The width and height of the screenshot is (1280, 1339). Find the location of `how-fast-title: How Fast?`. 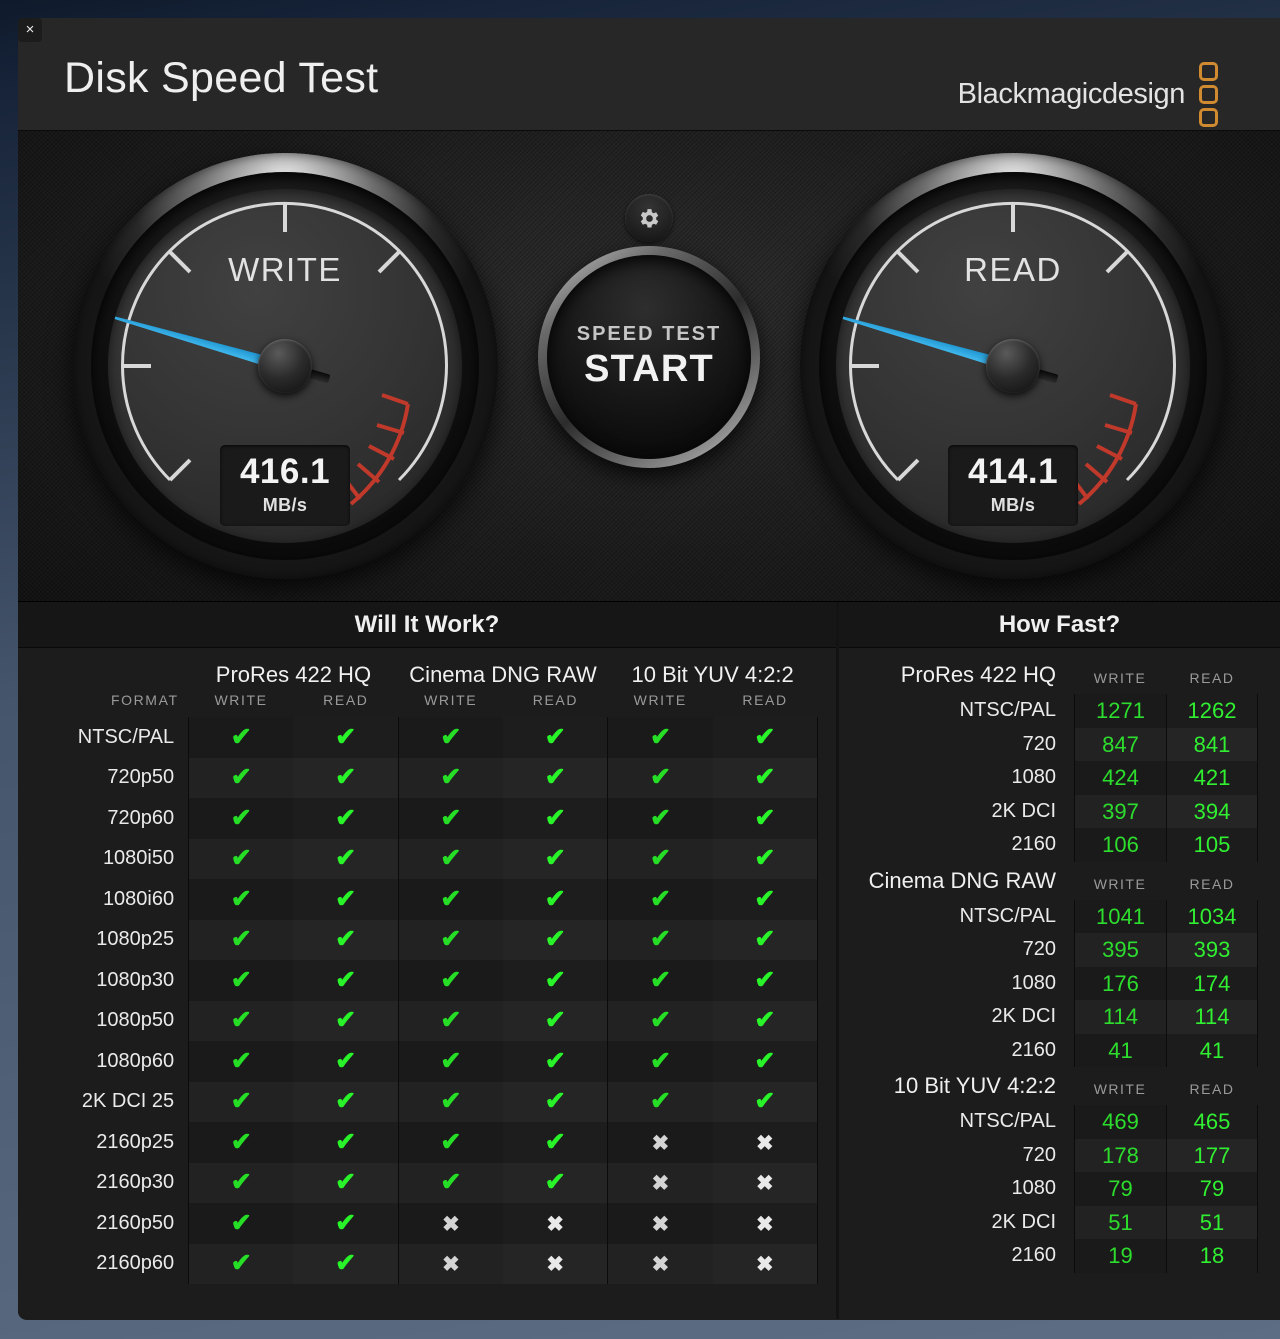

how-fast-title: How Fast? is located at coordinates (1059, 625).